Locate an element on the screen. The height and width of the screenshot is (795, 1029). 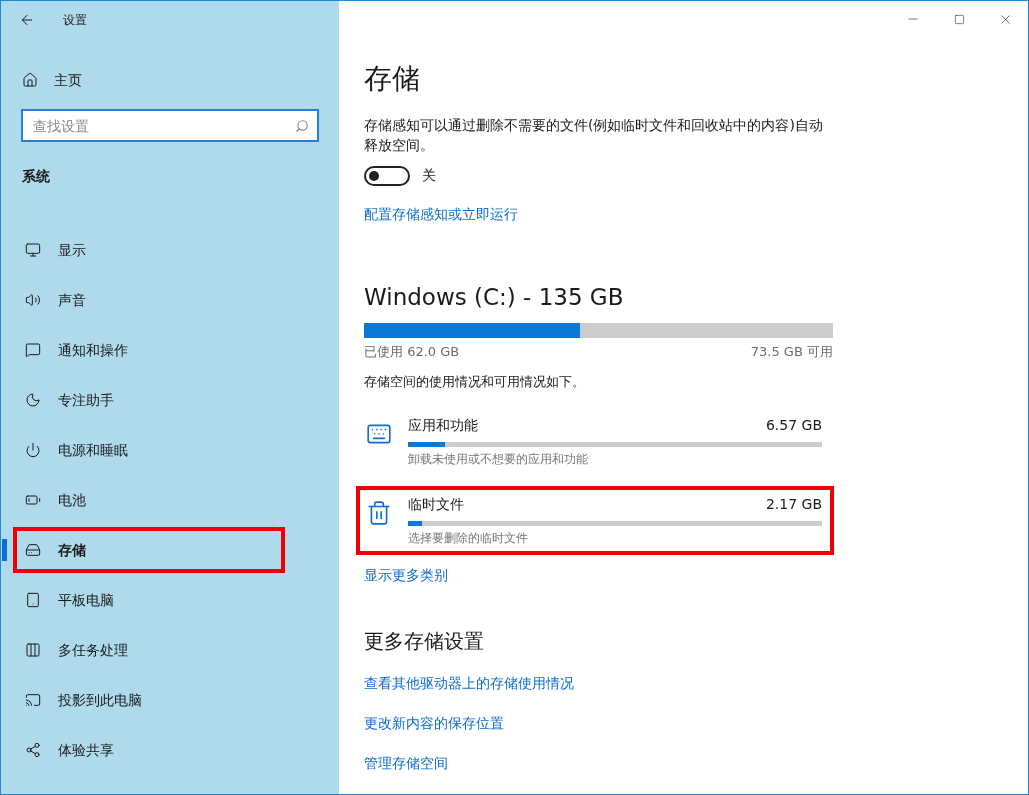
toggle-label: 关 is located at coordinates (429, 175).